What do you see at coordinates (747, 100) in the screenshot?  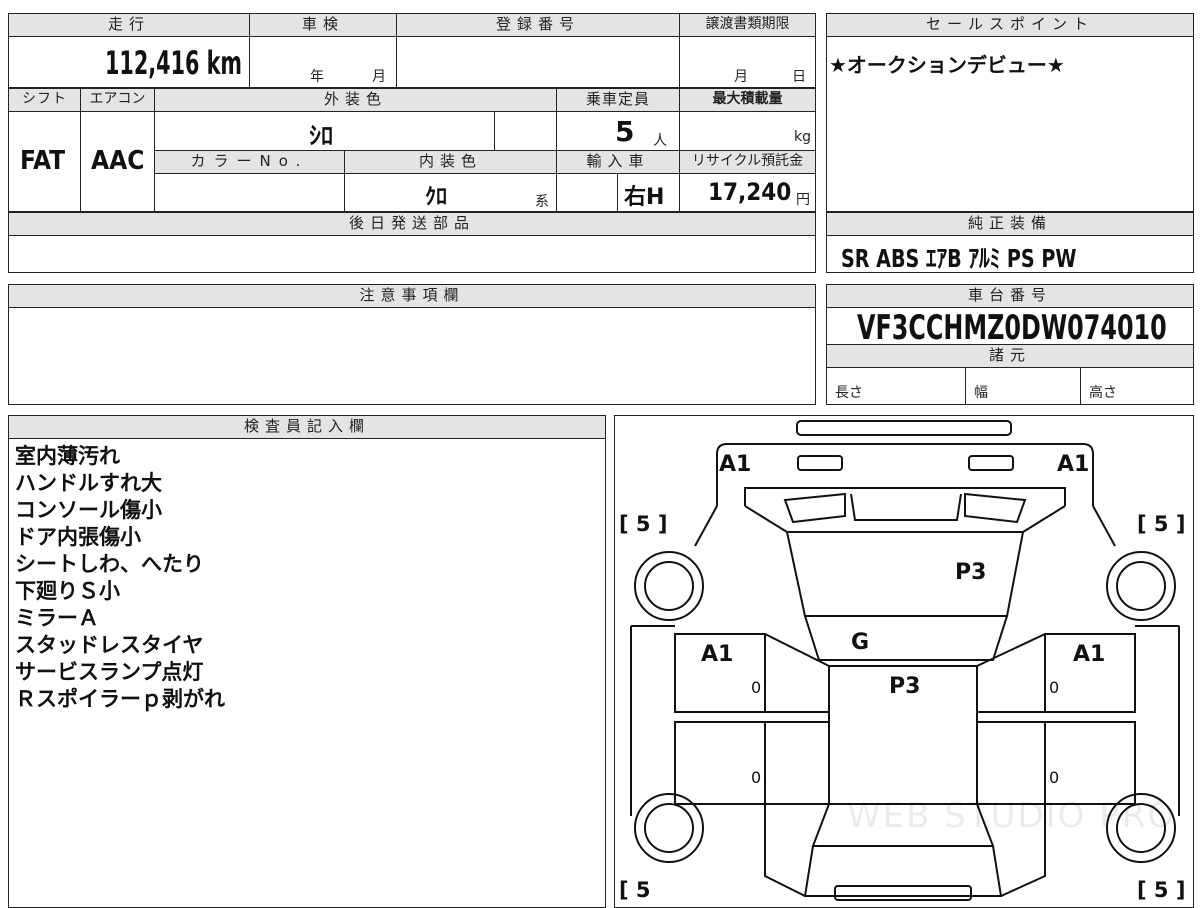 I see `maxload-header: 最大積載量` at bounding box center [747, 100].